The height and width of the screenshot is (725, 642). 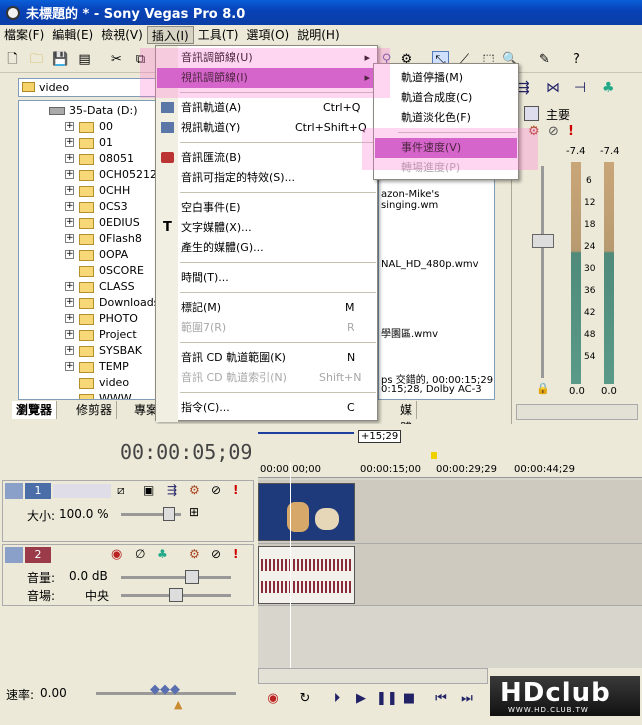 I want to click on file-item: azon-Mike's singing.wm, so click(x=437, y=200).